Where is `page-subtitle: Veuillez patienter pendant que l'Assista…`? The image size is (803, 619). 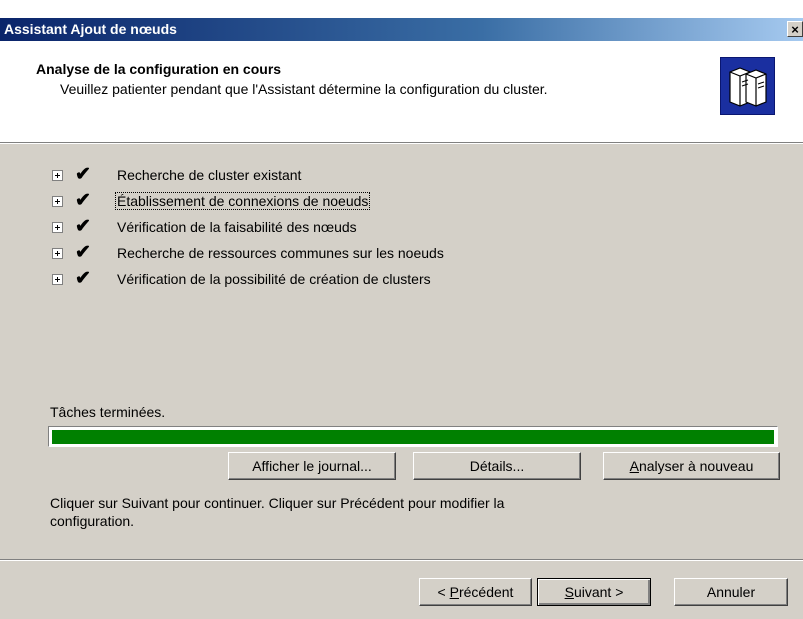 page-subtitle: Veuillez patienter pendant que l'Assista… is located at coordinates (304, 89).